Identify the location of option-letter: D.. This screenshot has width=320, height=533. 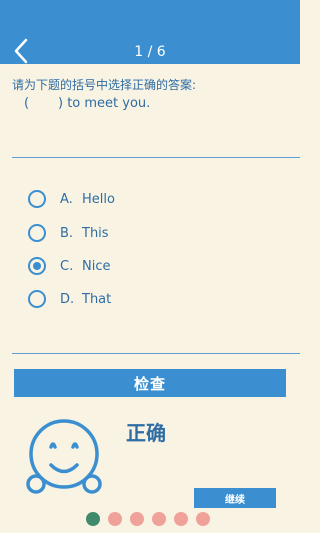
(67, 299).